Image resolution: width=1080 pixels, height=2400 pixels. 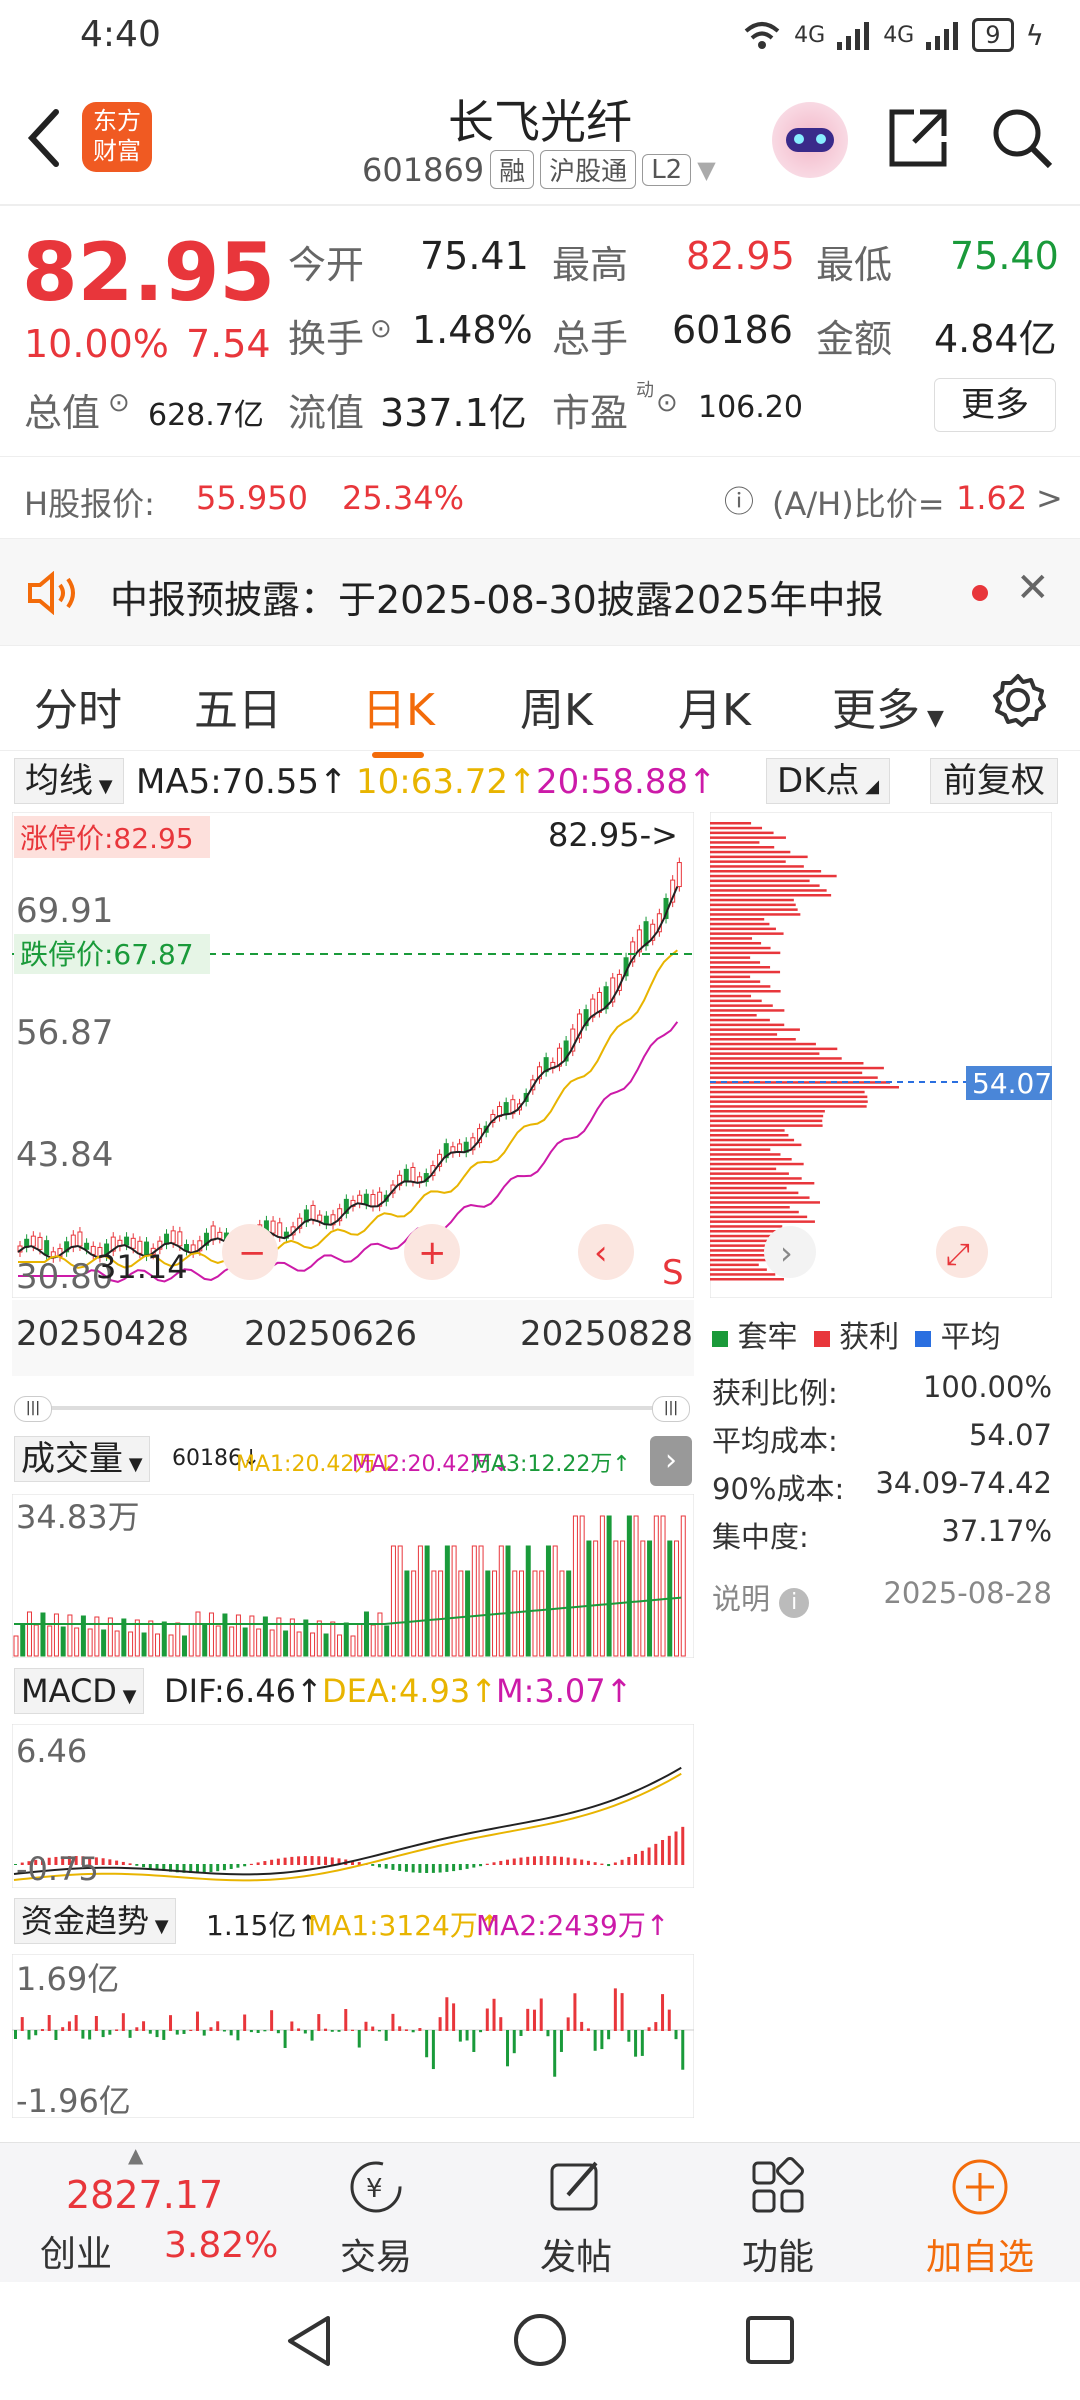 I want to click on help-icon: ⓘ, so click(x=739, y=499).